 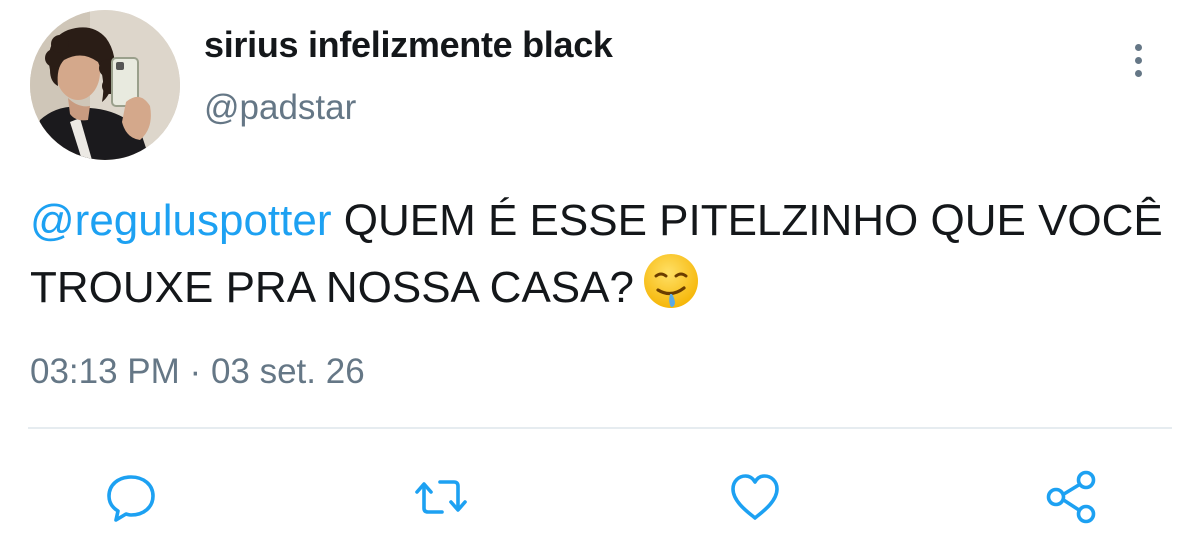 I want to click on speech-bubble-icon, so click(x=131, y=498).